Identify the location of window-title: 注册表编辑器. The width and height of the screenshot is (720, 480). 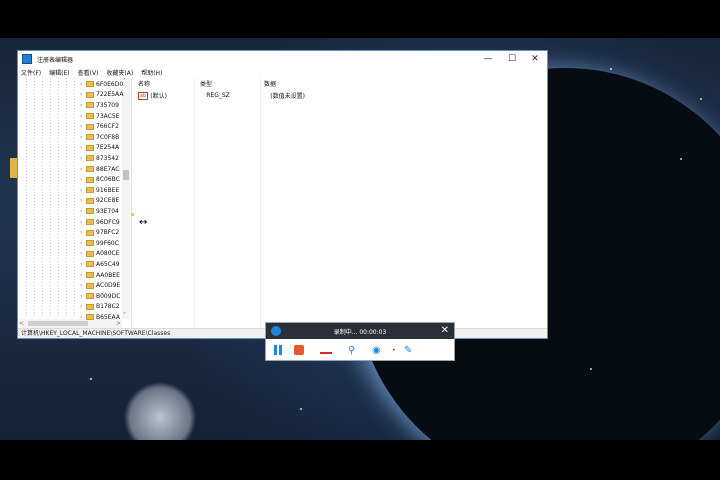
(55, 60).